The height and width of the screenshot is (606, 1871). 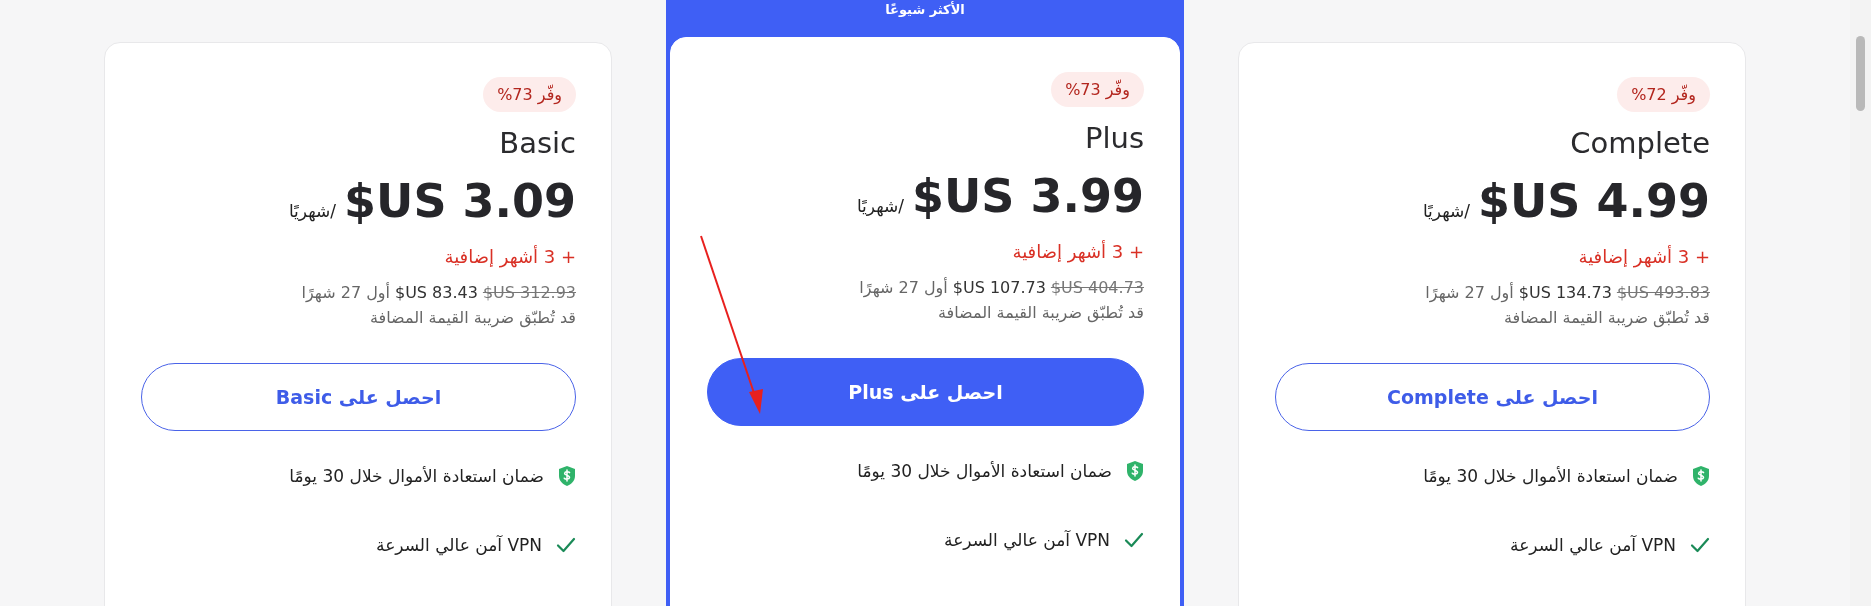 I want to click on plan-price: $US 3.09, so click(x=460, y=201).